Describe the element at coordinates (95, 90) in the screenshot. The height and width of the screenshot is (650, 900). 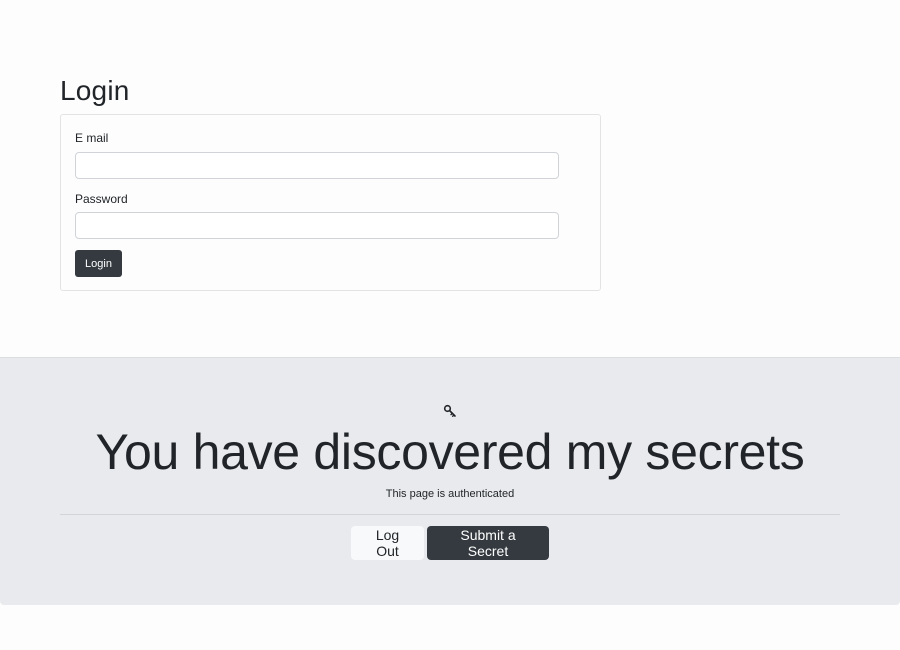
I see `login-title: Login` at that location.